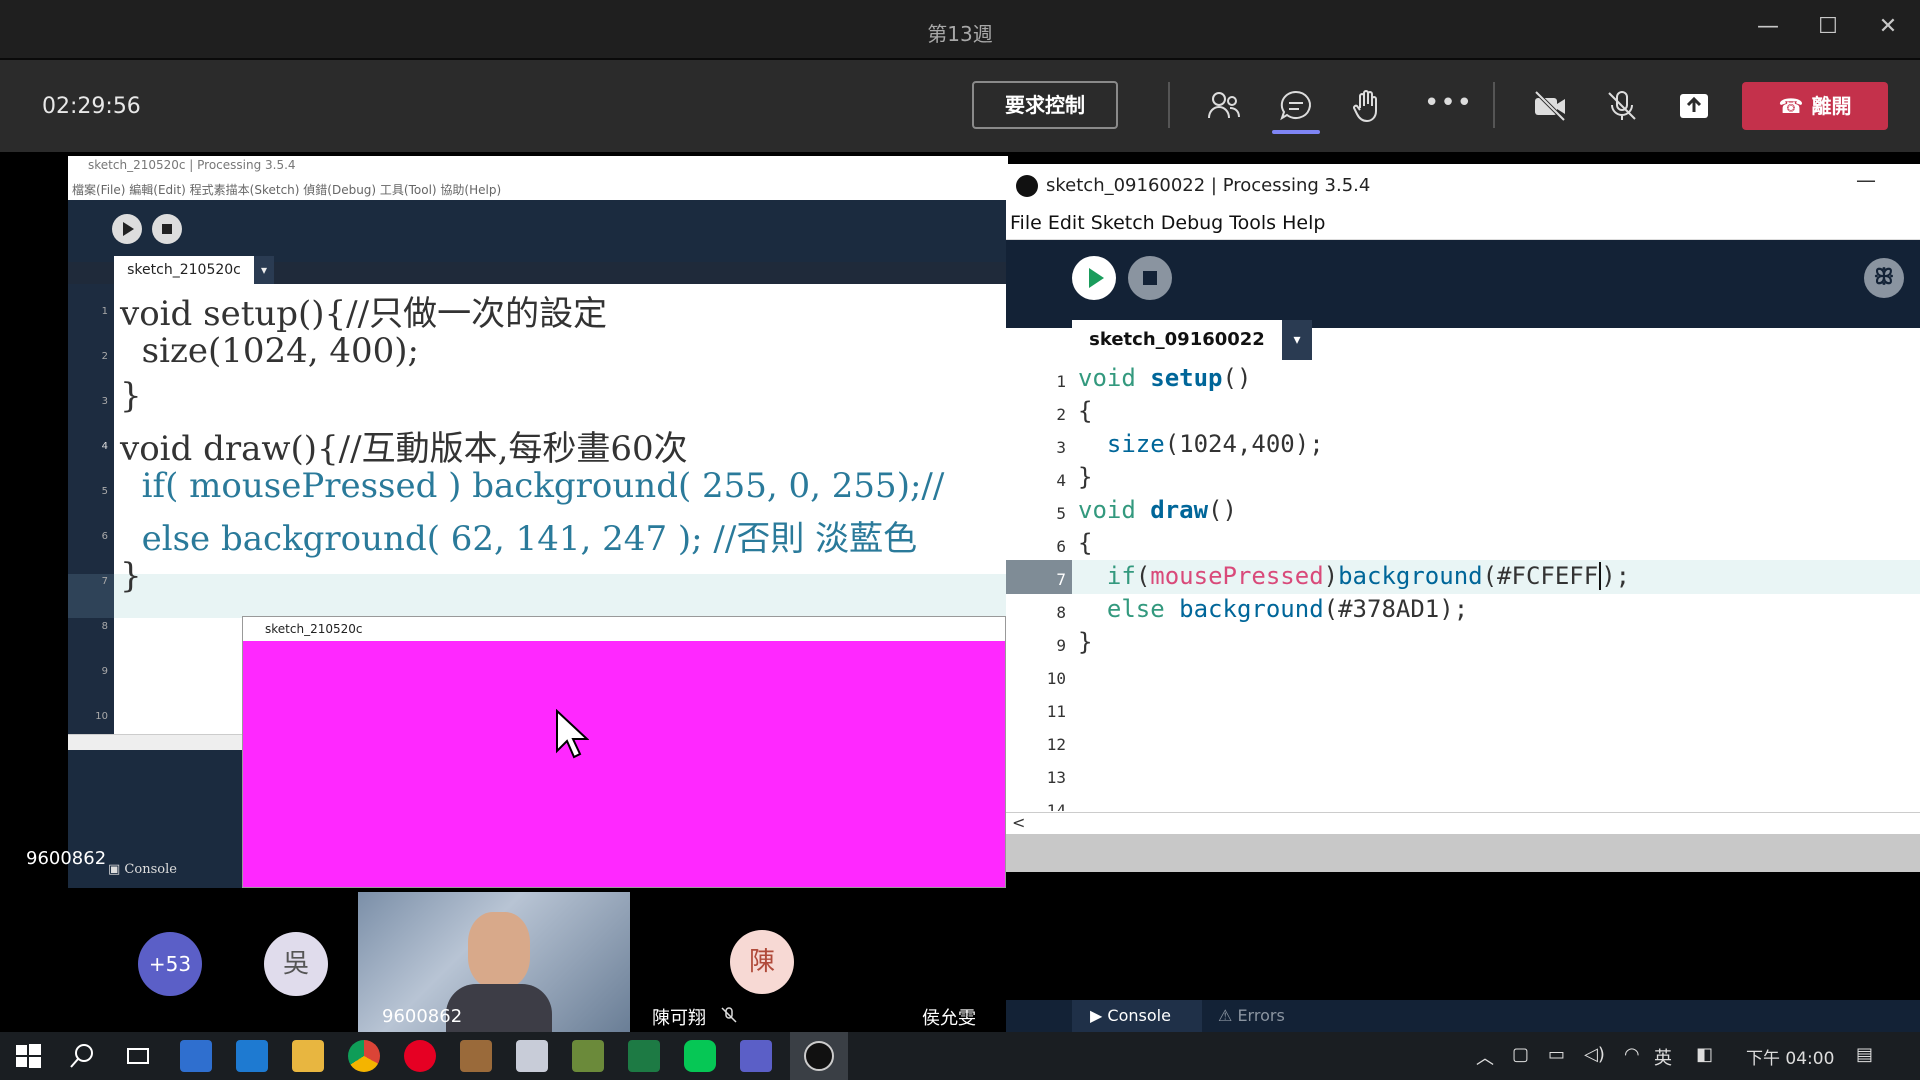  Describe the element at coordinates (1622, 106) in the screenshot. I see `mic-muted-icon` at that location.